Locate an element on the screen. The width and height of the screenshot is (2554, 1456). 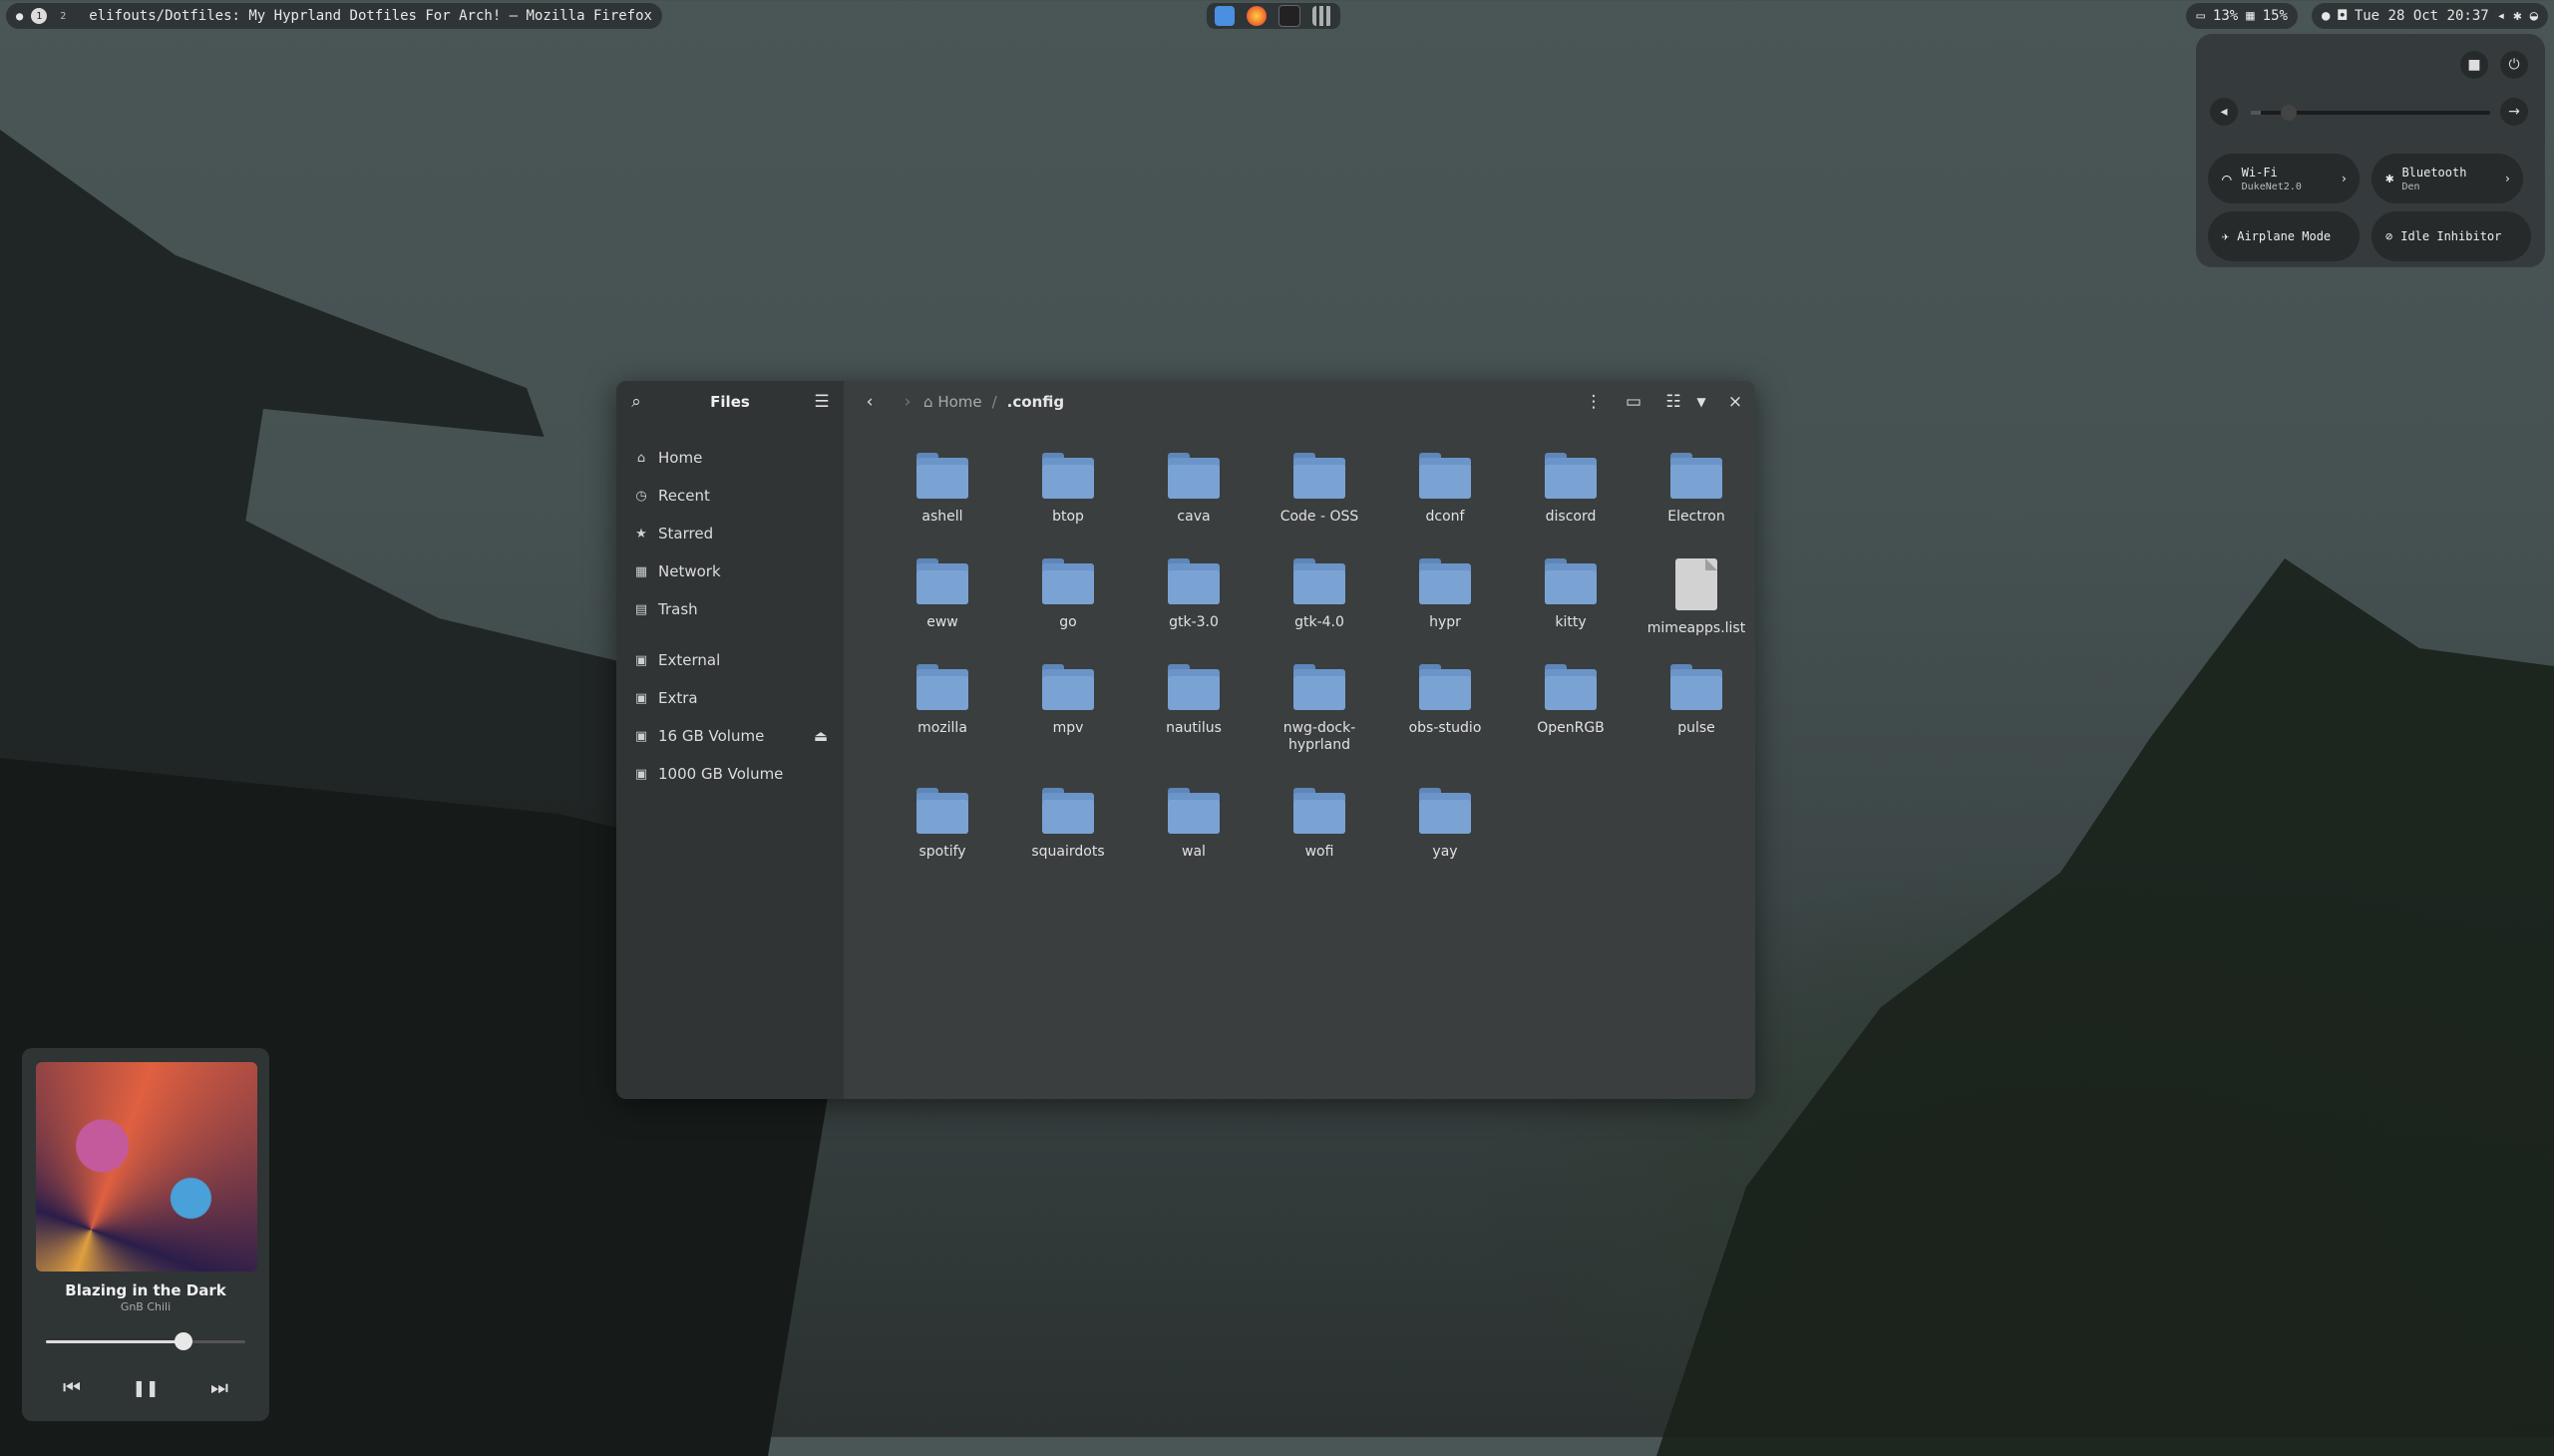
sidebar-item-1000-gb-volume: ▣ 1000 GB Volume is located at coordinates (734, 774).